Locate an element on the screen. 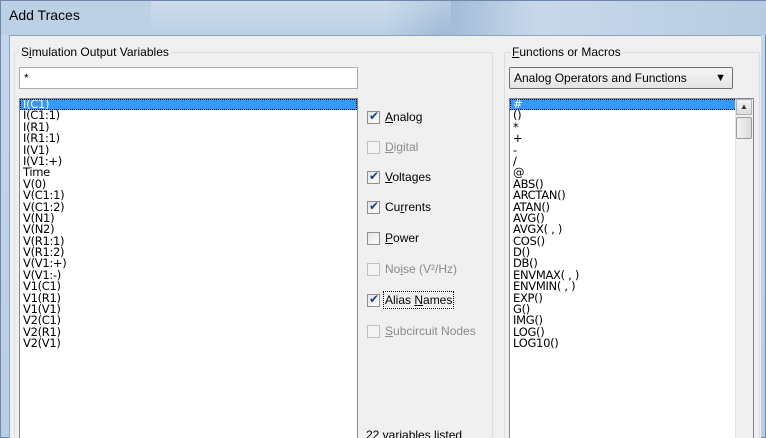  filter-label: Voltages is located at coordinates (408, 177).